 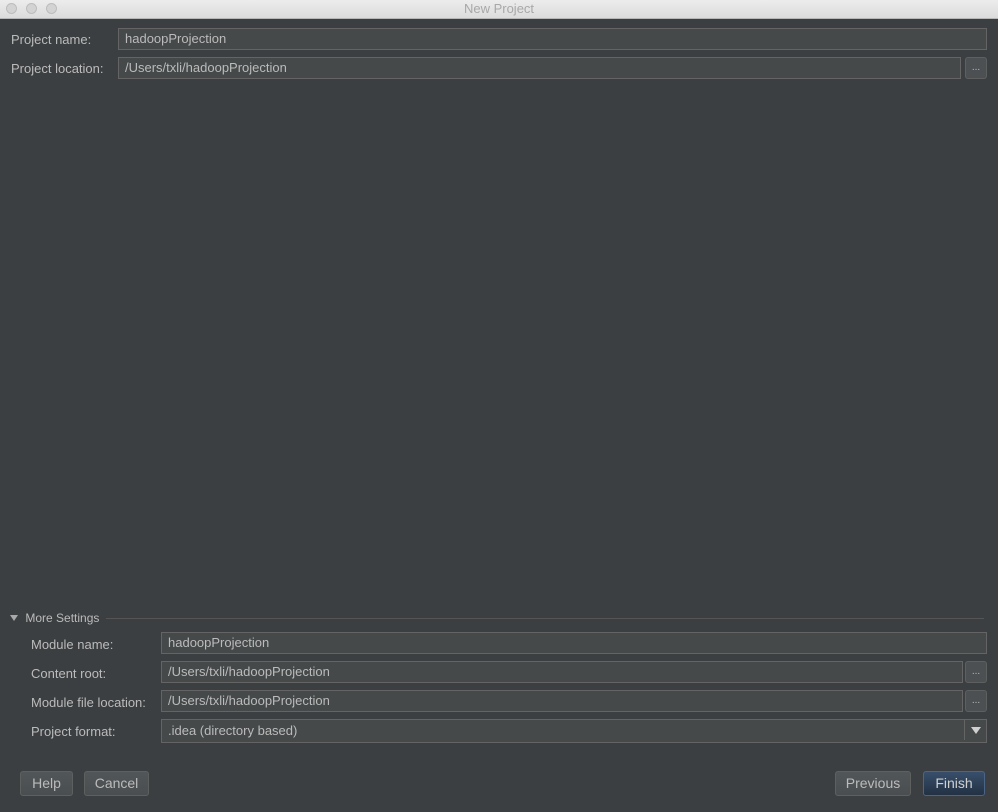 I want to click on project-format-value: .idea (directory based), so click(x=233, y=730).